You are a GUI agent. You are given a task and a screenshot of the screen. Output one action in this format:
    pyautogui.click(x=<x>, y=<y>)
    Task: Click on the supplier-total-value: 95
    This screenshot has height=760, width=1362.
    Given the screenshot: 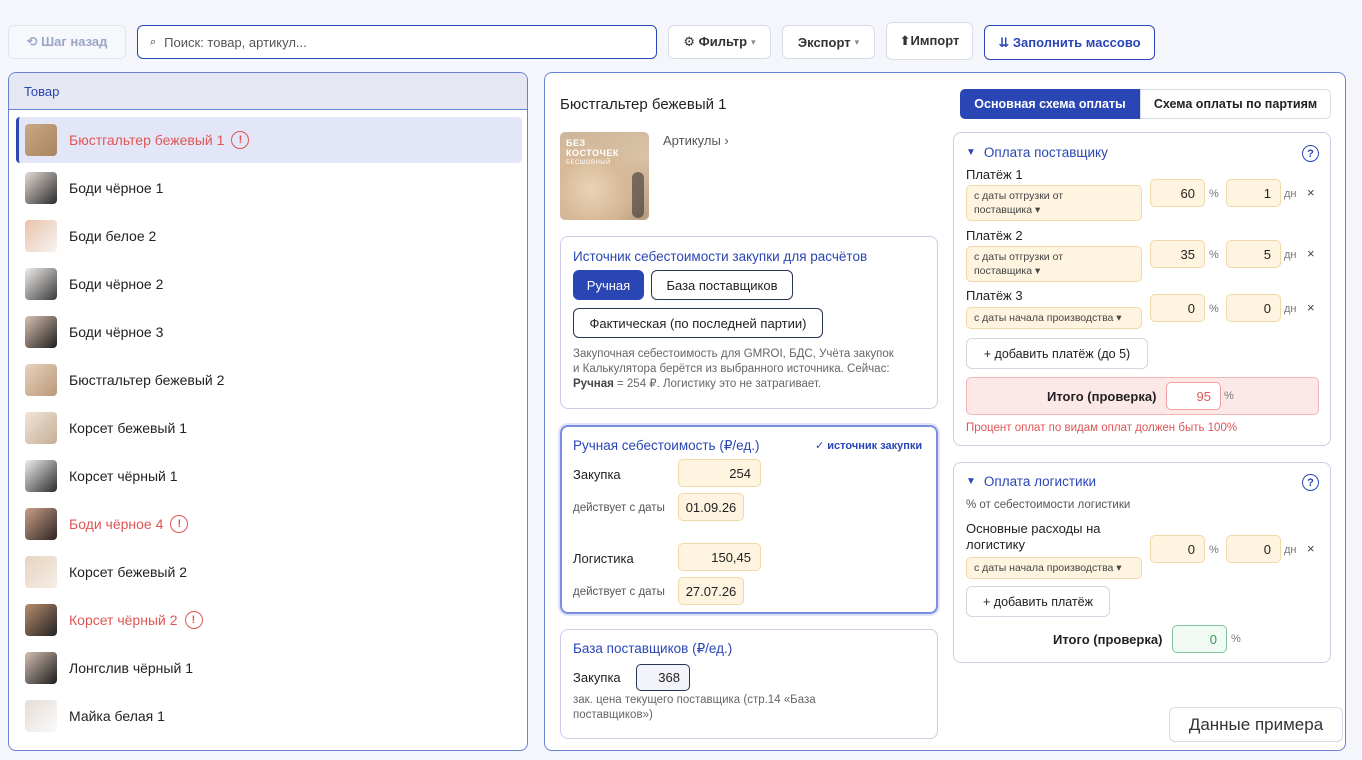 What is the action you would take?
    pyautogui.click(x=1193, y=396)
    